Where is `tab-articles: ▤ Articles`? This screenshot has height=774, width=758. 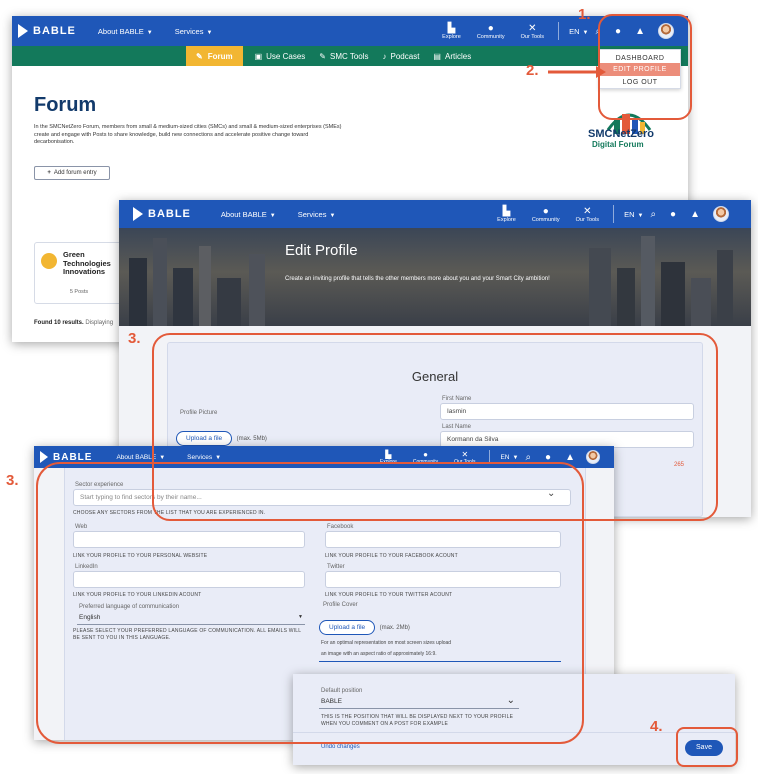 tab-articles: ▤ Articles is located at coordinates (452, 56).